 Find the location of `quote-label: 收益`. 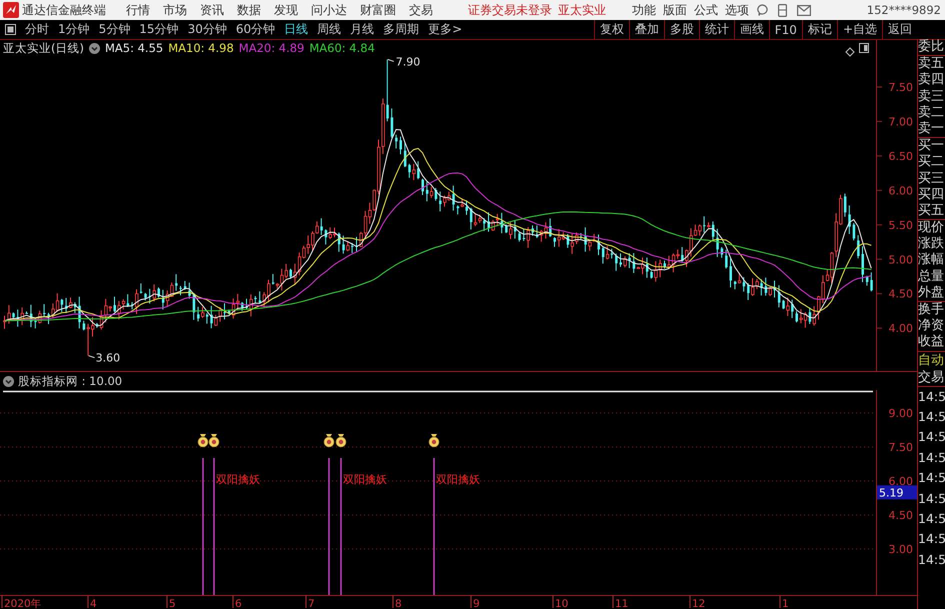

quote-label: 收益 is located at coordinates (931, 342).